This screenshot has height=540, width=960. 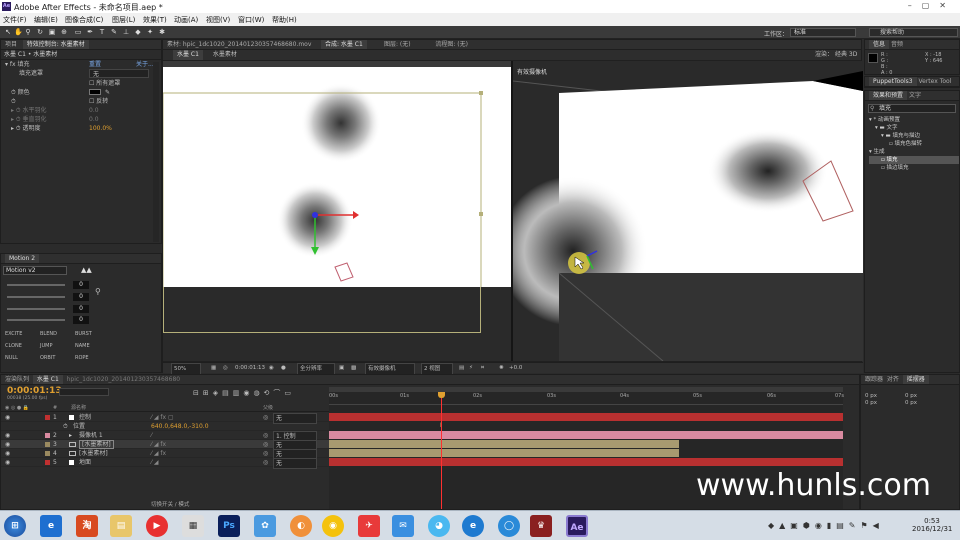 I want to click on bounds-handle-r, so click(x=481, y=214).